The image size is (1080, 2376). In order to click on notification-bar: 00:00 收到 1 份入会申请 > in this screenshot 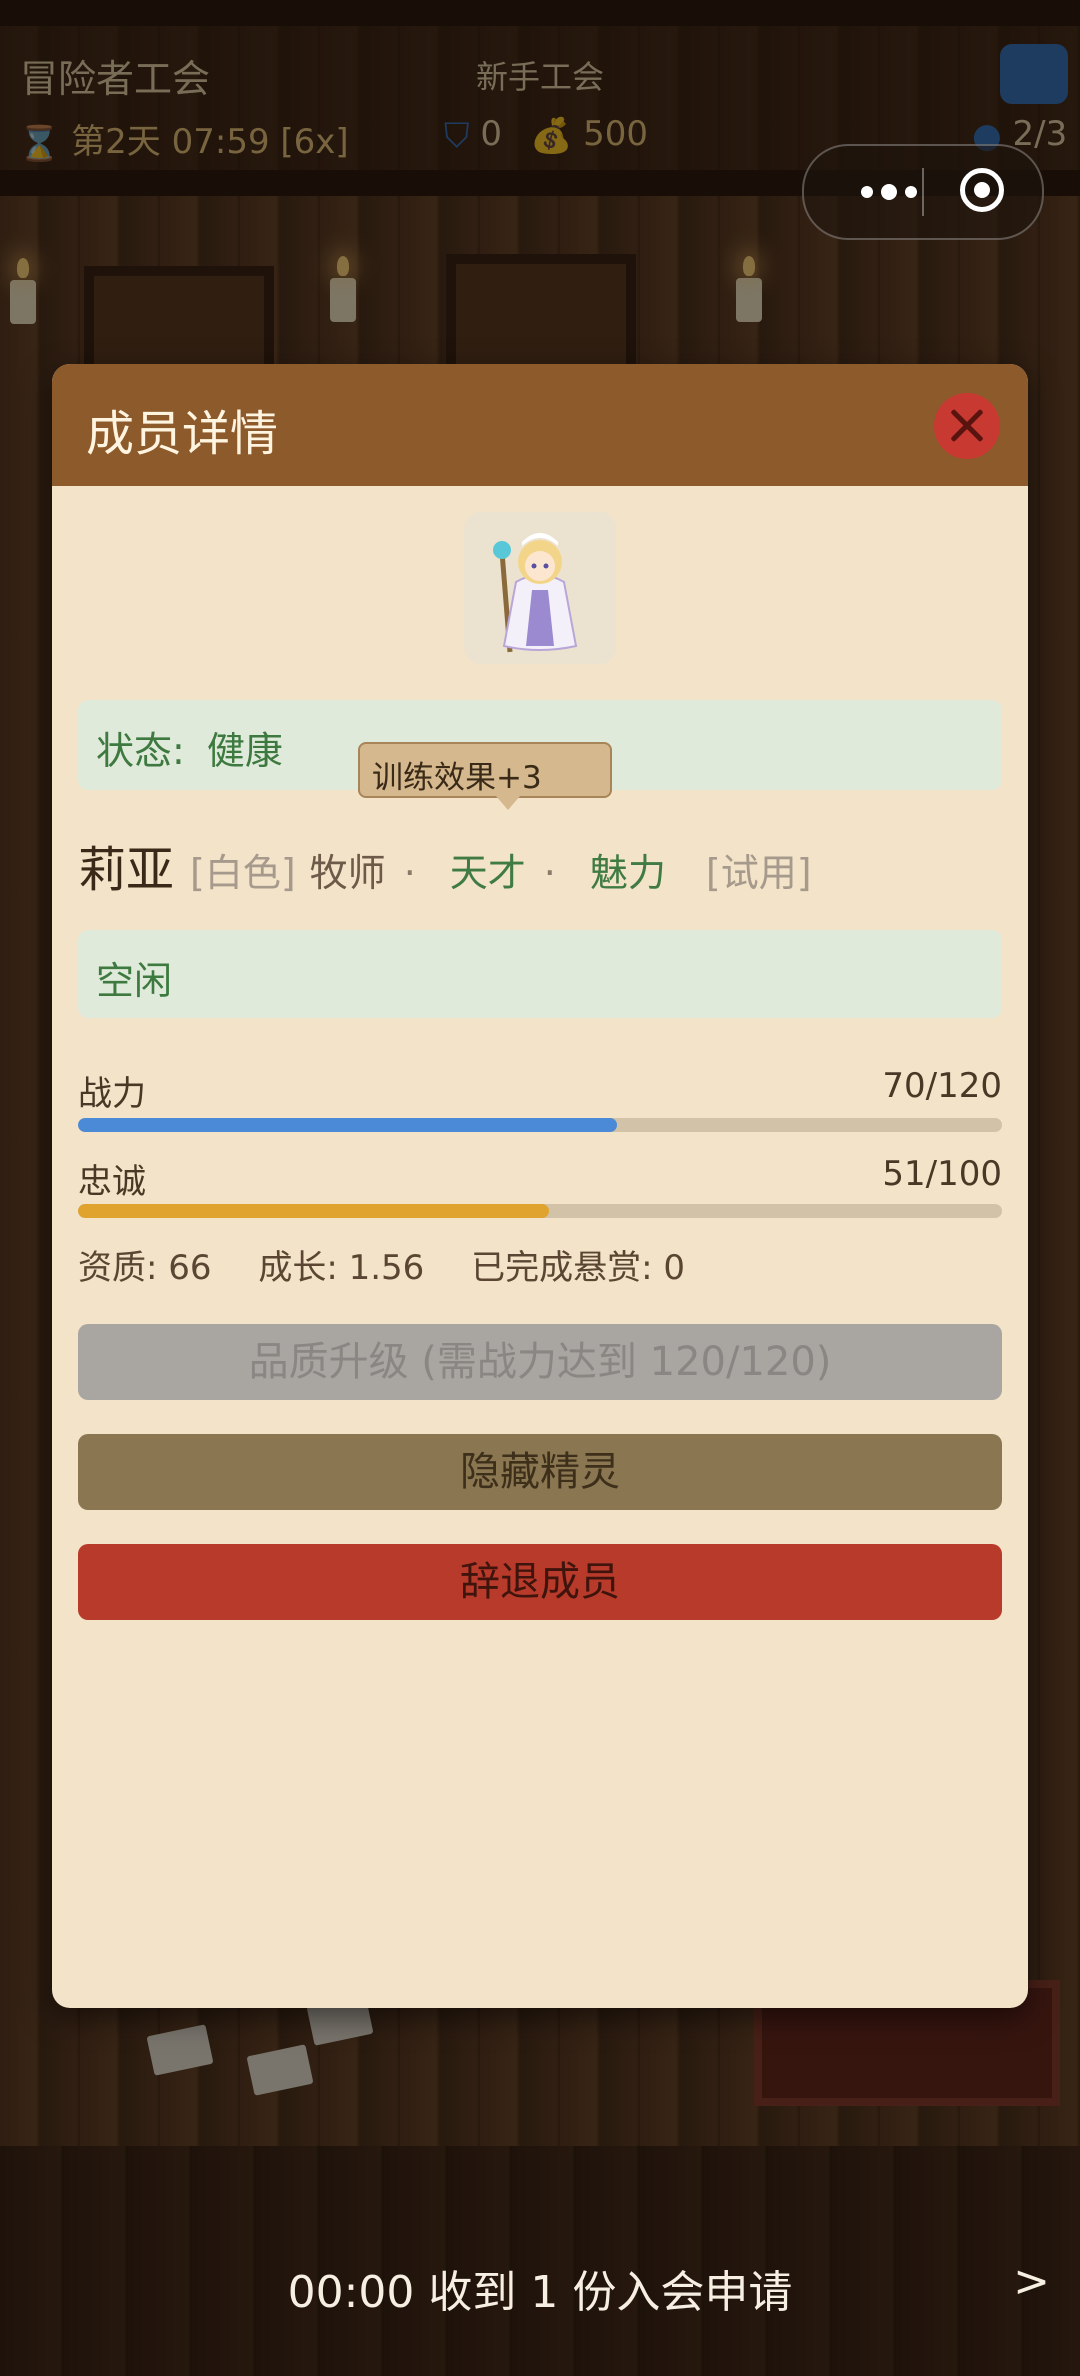, I will do `click(540, 2286)`.